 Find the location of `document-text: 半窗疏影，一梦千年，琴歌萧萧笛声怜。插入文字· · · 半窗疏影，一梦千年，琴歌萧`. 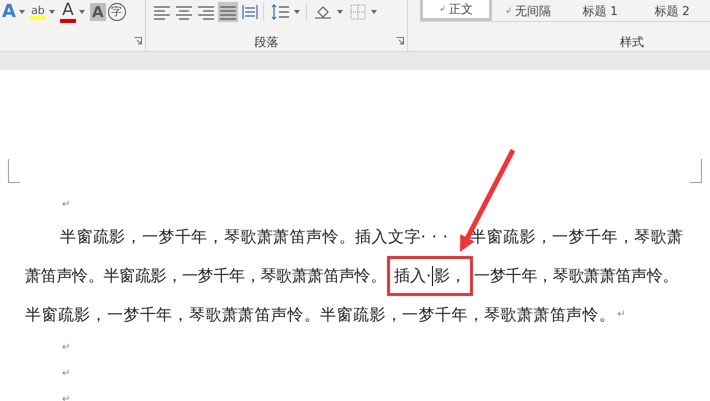

document-text: 半窗疏影，一梦千年，琴歌萧萧笛声怜。插入文字· · · 半窗疏影，一梦千年，琴歌萧 is located at coordinates (372, 237).